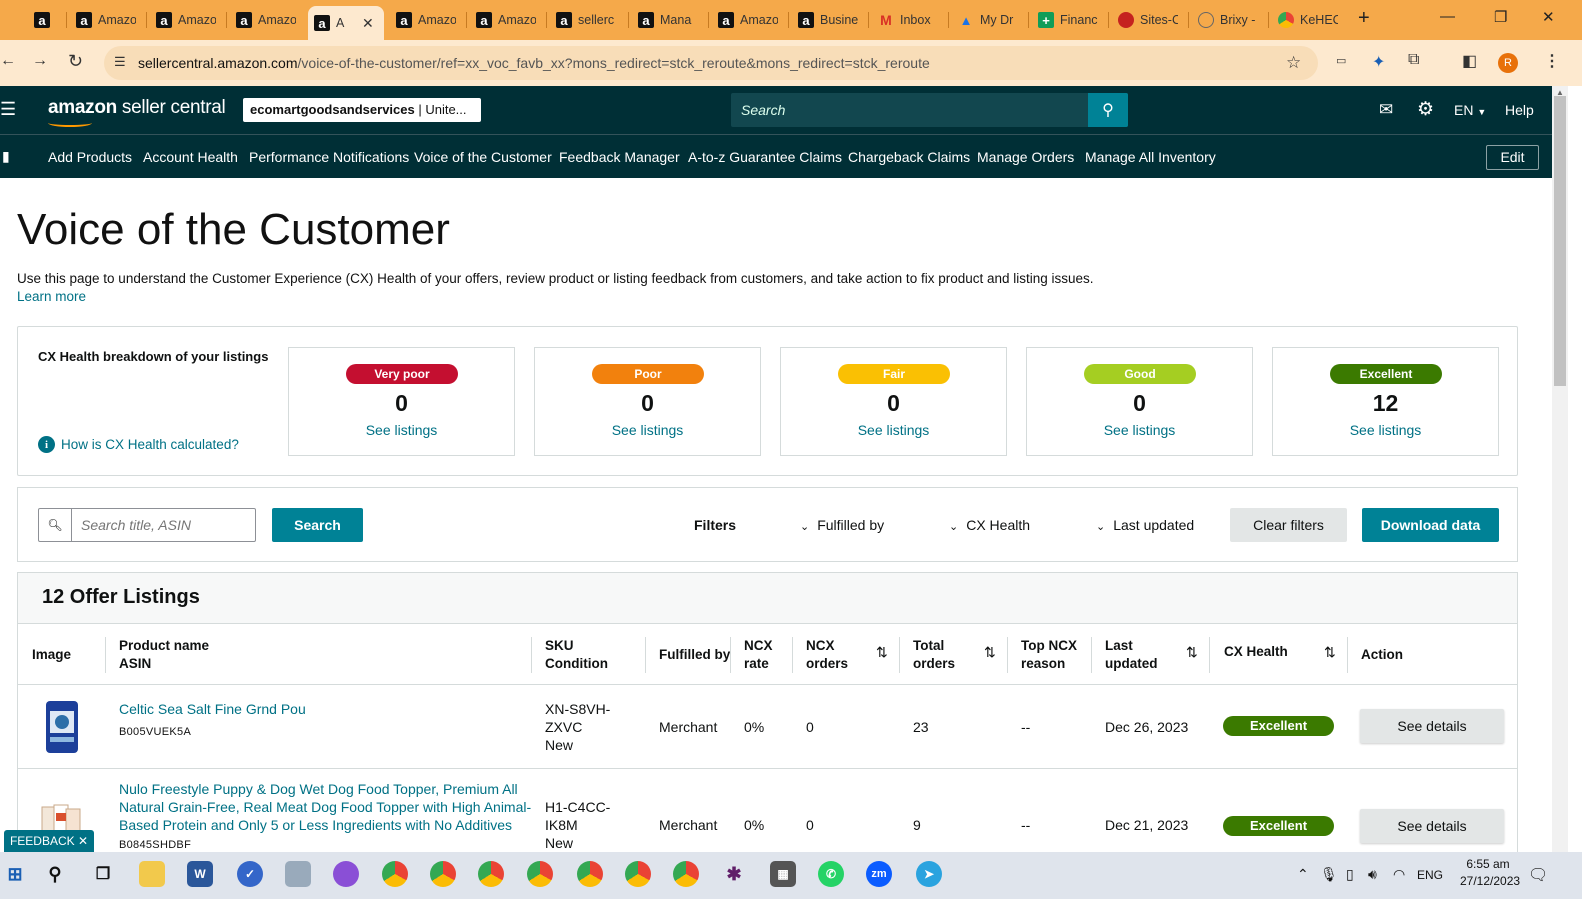  What do you see at coordinates (329, 157) in the screenshot?
I see `nav-item-performance-notifications: Performance Notifications` at bounding box center [329, 157].